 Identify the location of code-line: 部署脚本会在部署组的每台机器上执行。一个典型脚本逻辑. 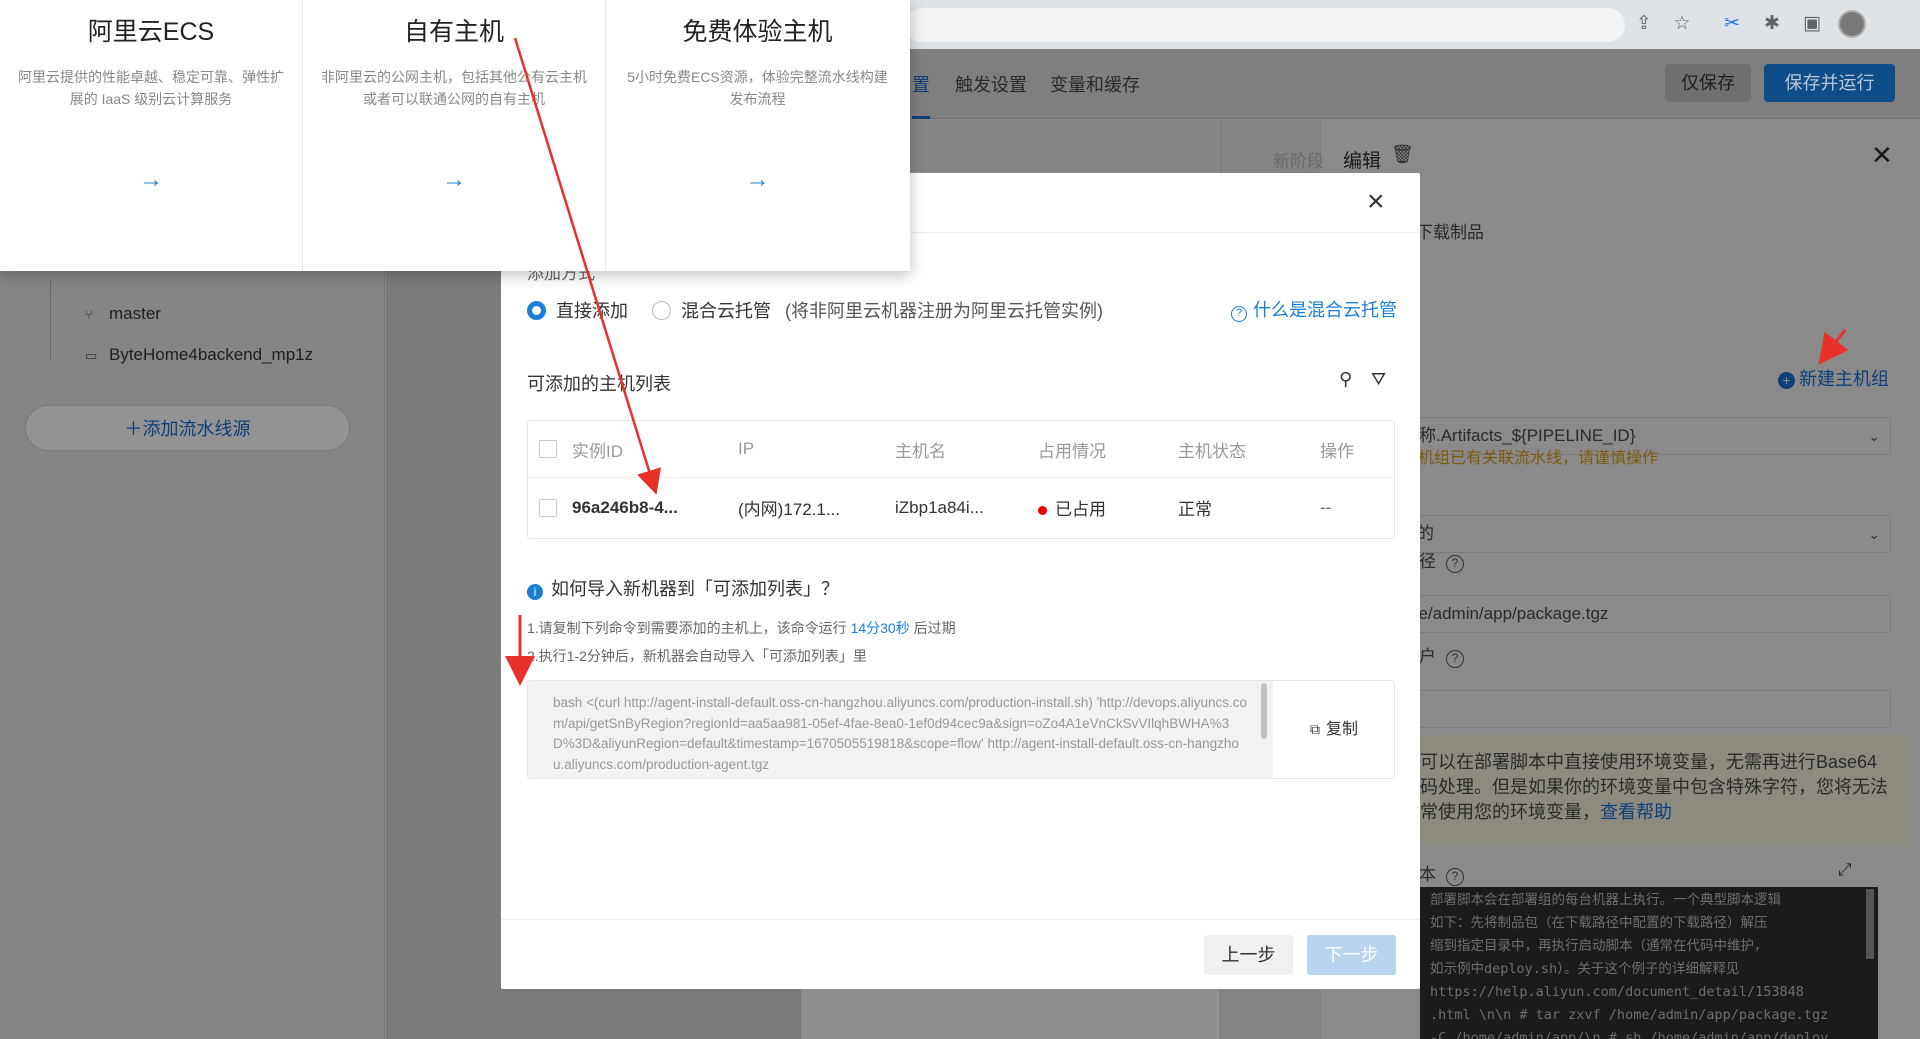
(1605, 900).